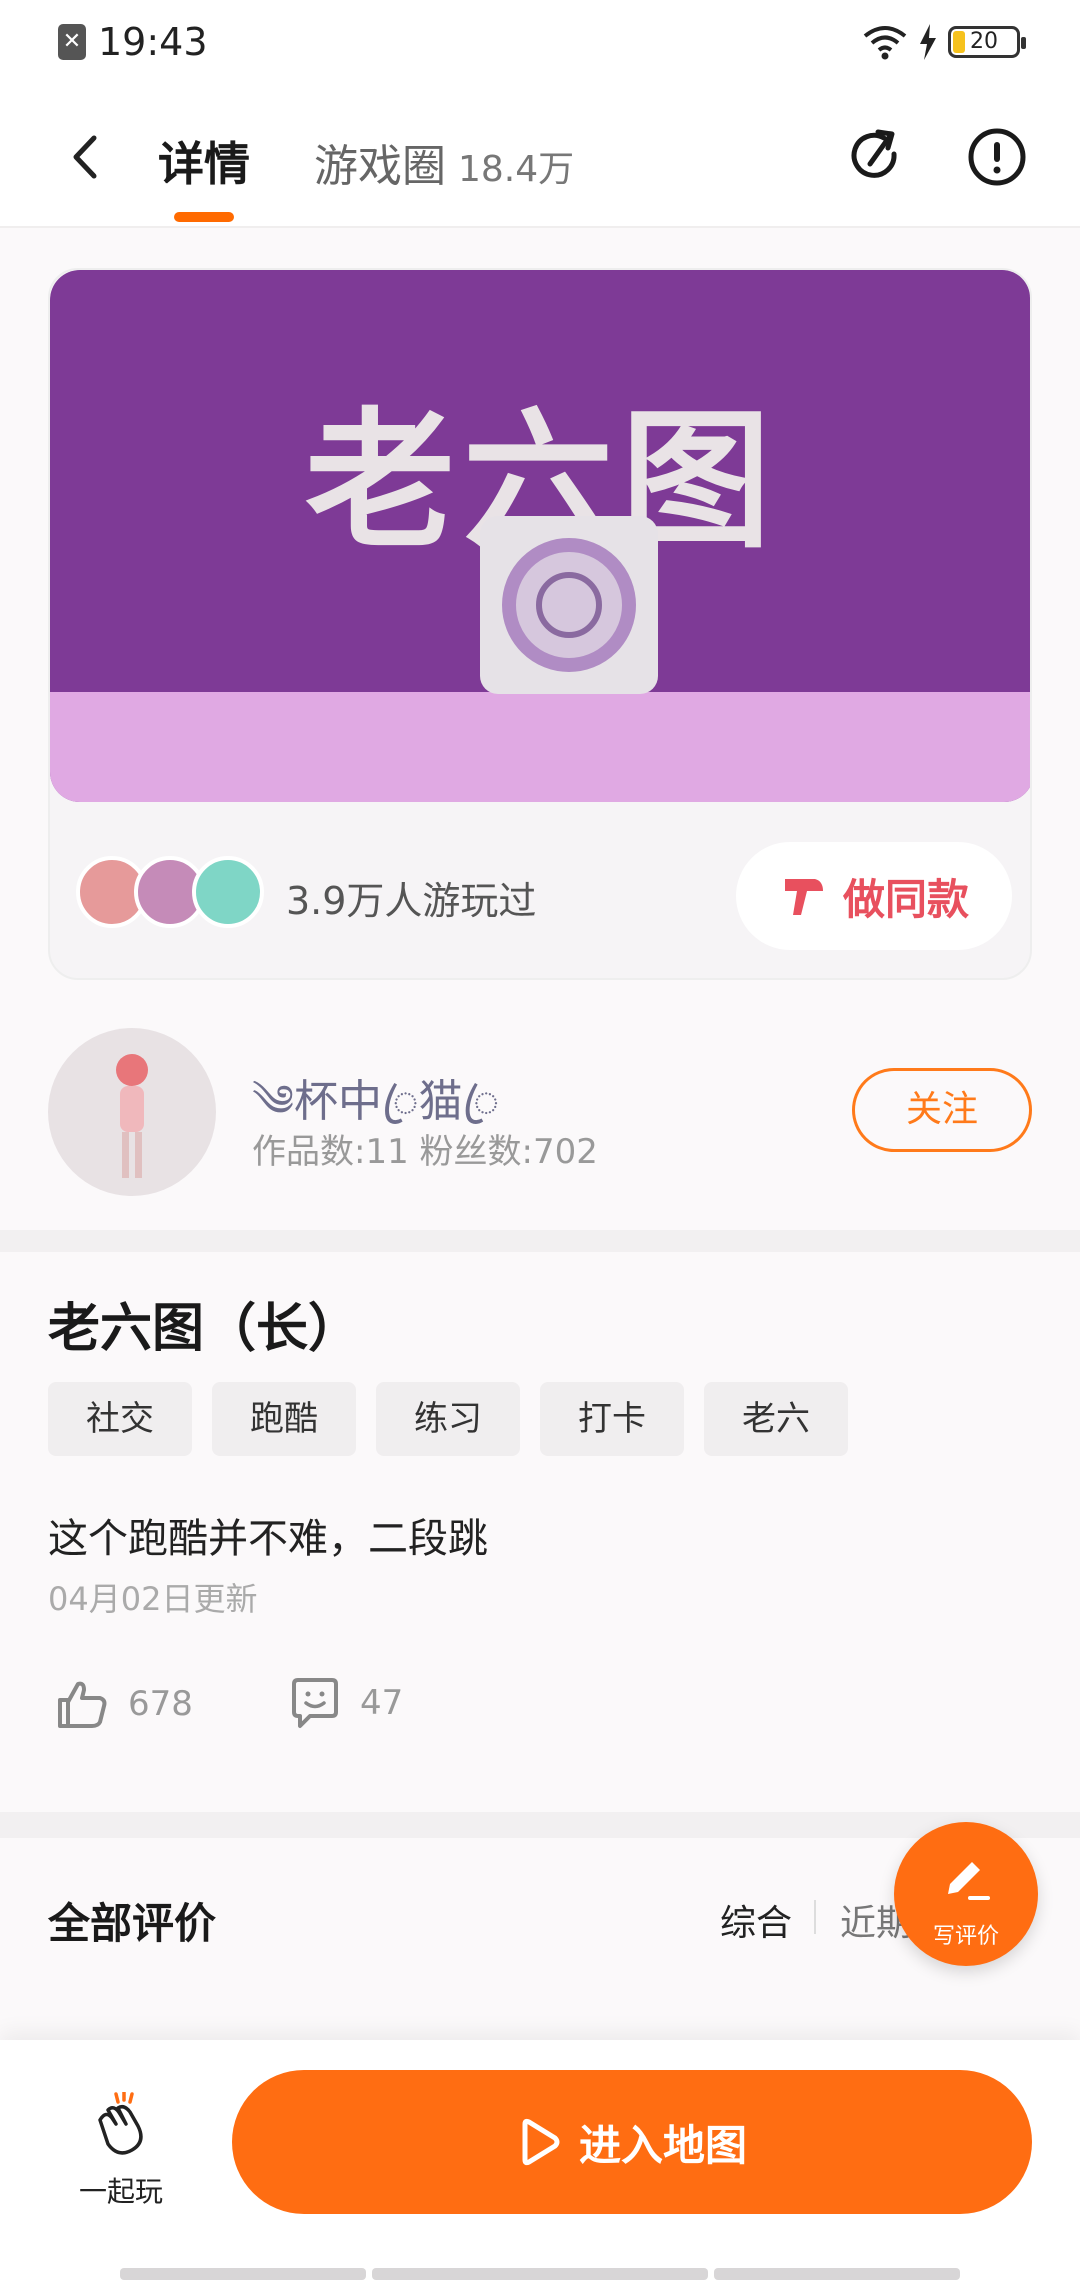  What do you see at coordinates (877, 157) in the screenshot?
I see `share-icon` at bounding box center [877, 157].